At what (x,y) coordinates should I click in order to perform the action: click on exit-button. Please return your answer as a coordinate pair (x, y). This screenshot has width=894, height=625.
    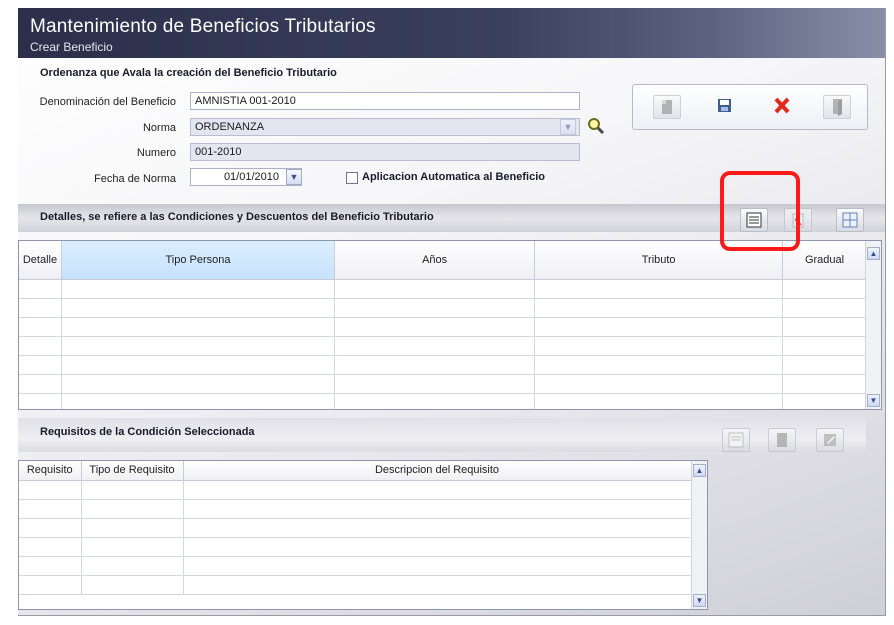
    Looking at the image, I should click on (837, 107).